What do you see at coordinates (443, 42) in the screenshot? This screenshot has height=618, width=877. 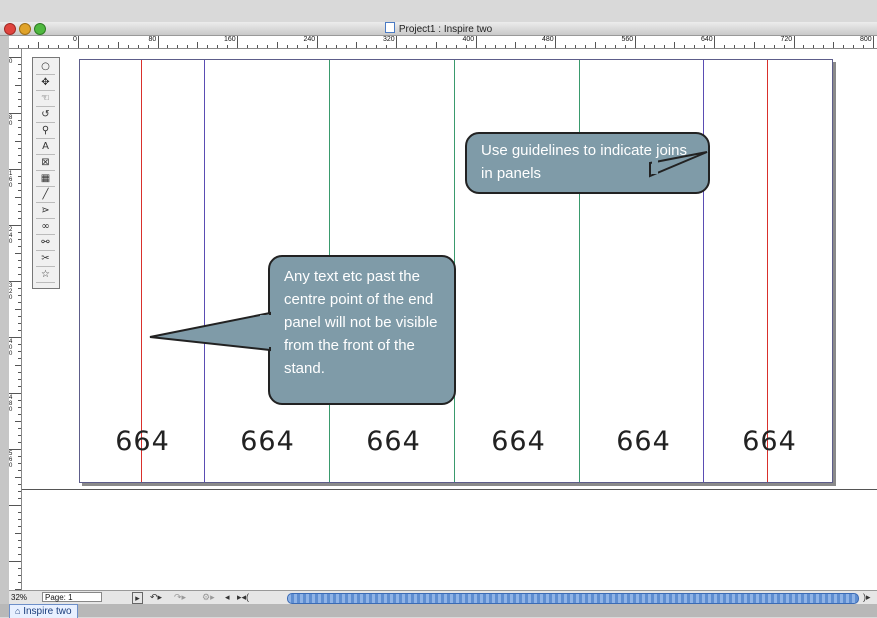 I see `horizontal-ruler: 080160240320400480560640720800880960` at bounding box center [443, 42].